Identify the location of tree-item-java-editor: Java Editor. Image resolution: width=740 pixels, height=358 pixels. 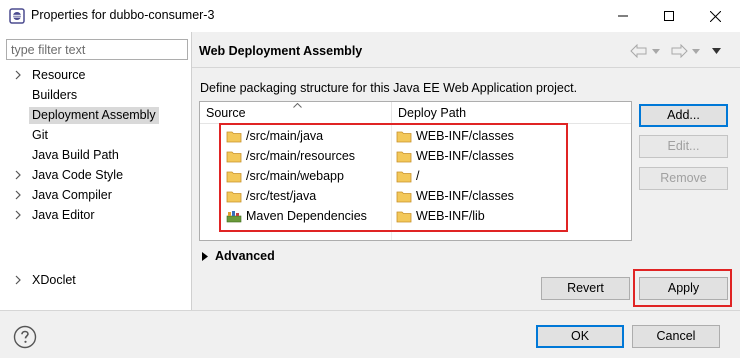
(95, 215).